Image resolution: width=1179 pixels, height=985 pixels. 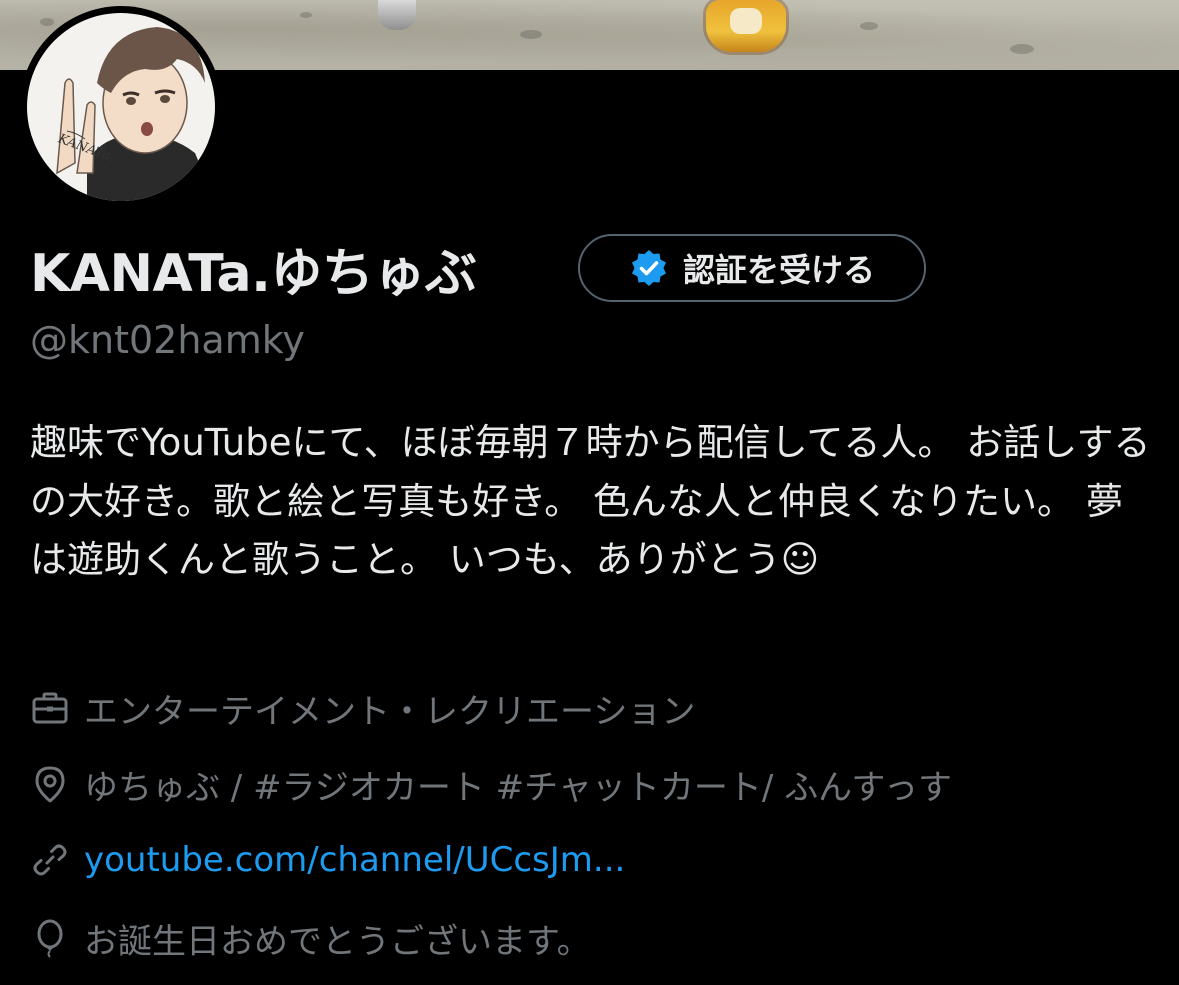 I want to click on avatar: KANATa., so click(x=121, y=107).